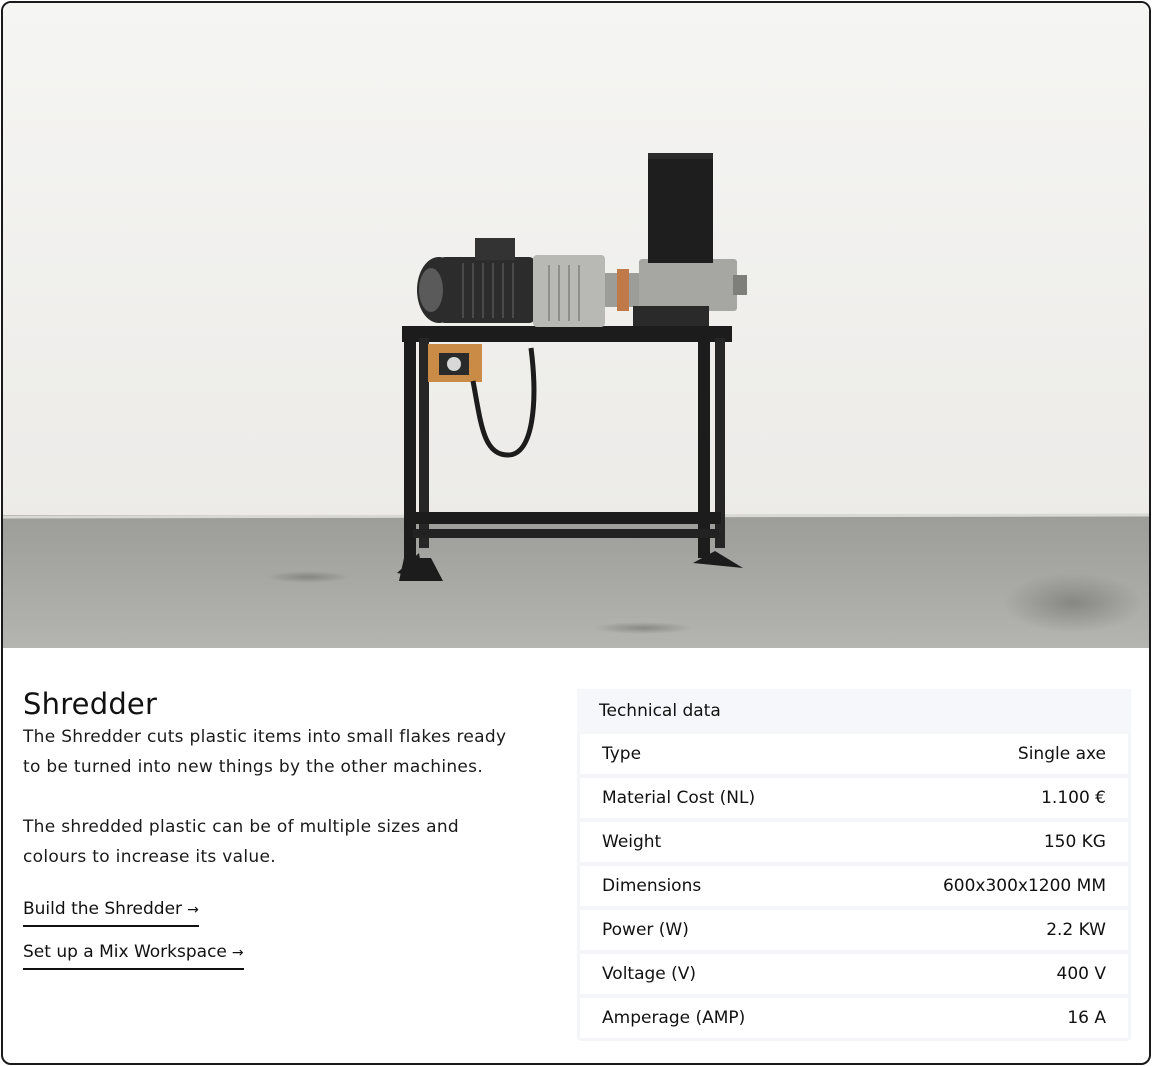 This screenshot has height=1066, width=1152. What do you see at coordinates (854, 754) in the screenshot?
I see `spec-row-type: Type Single axe` at bounding box center [854, 754].